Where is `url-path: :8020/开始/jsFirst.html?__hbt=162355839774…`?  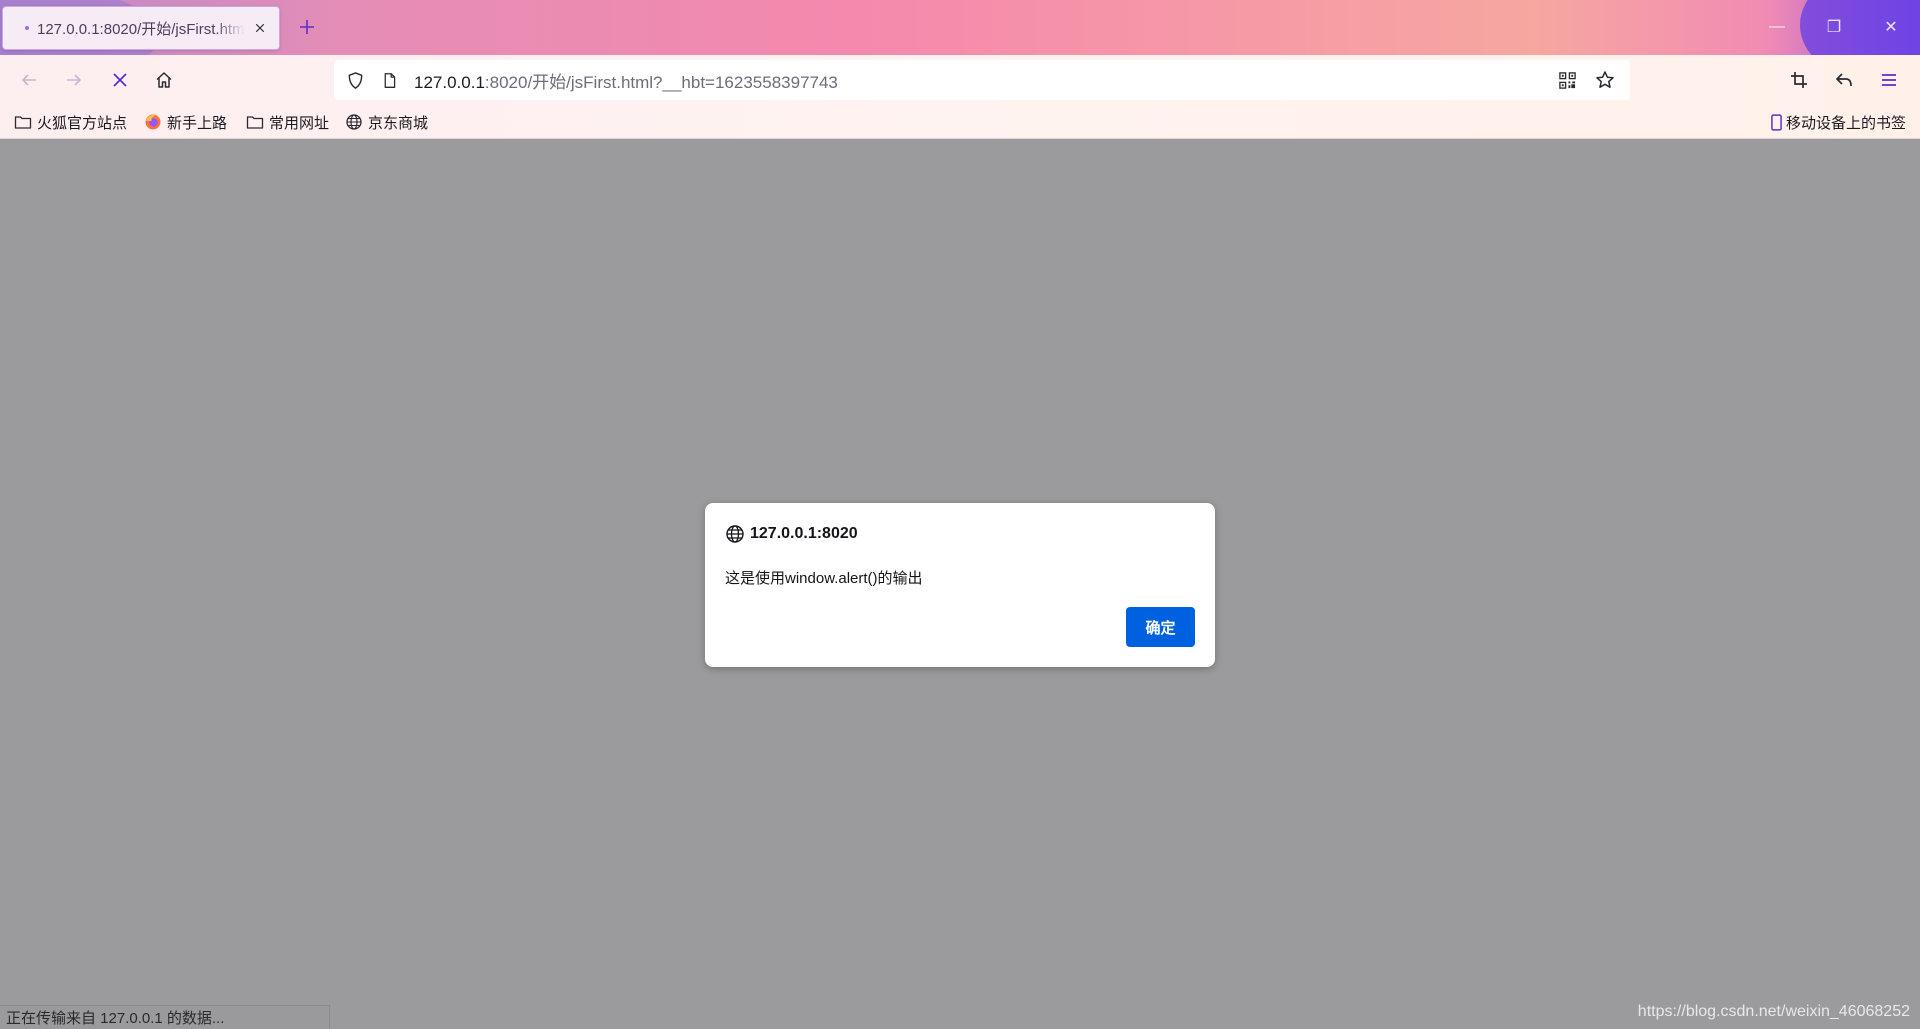
url-path: :8020/开始/jsFirst.html?__hbt=162355839774… is located at coordinates (661, 82).